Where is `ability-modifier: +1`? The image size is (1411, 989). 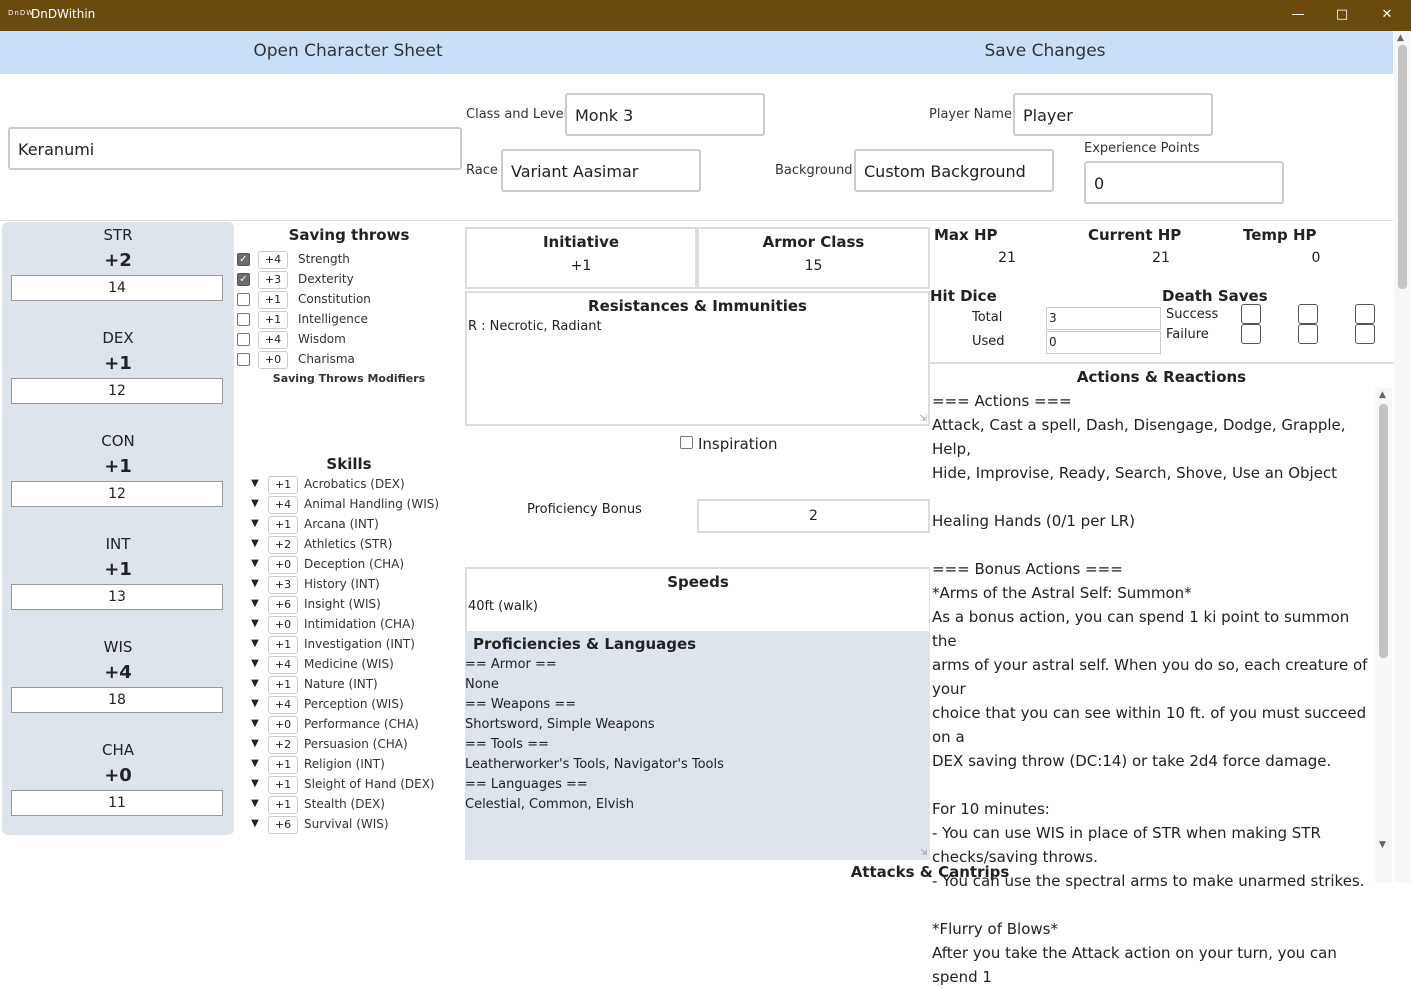
ability-modifier: +1 is located at coordinates (118, 569).